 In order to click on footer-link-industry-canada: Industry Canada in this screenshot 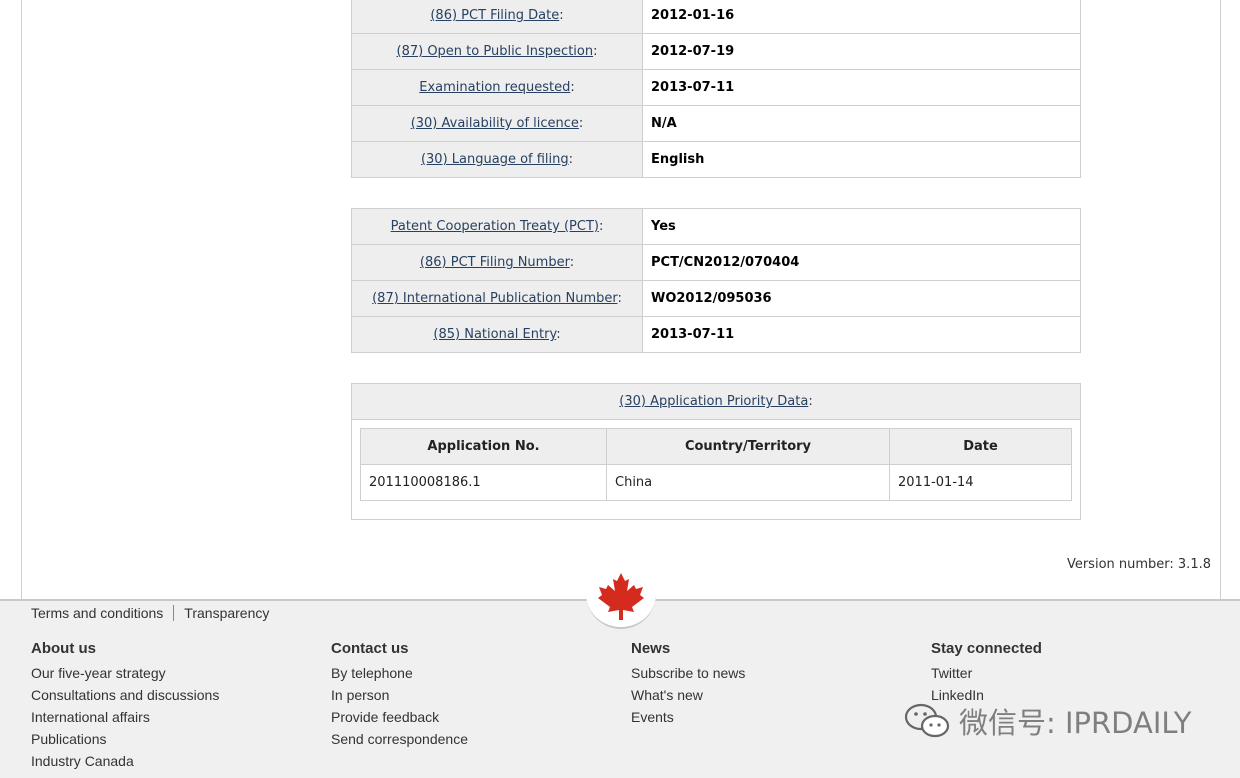, I will do `click(125, 761)`.